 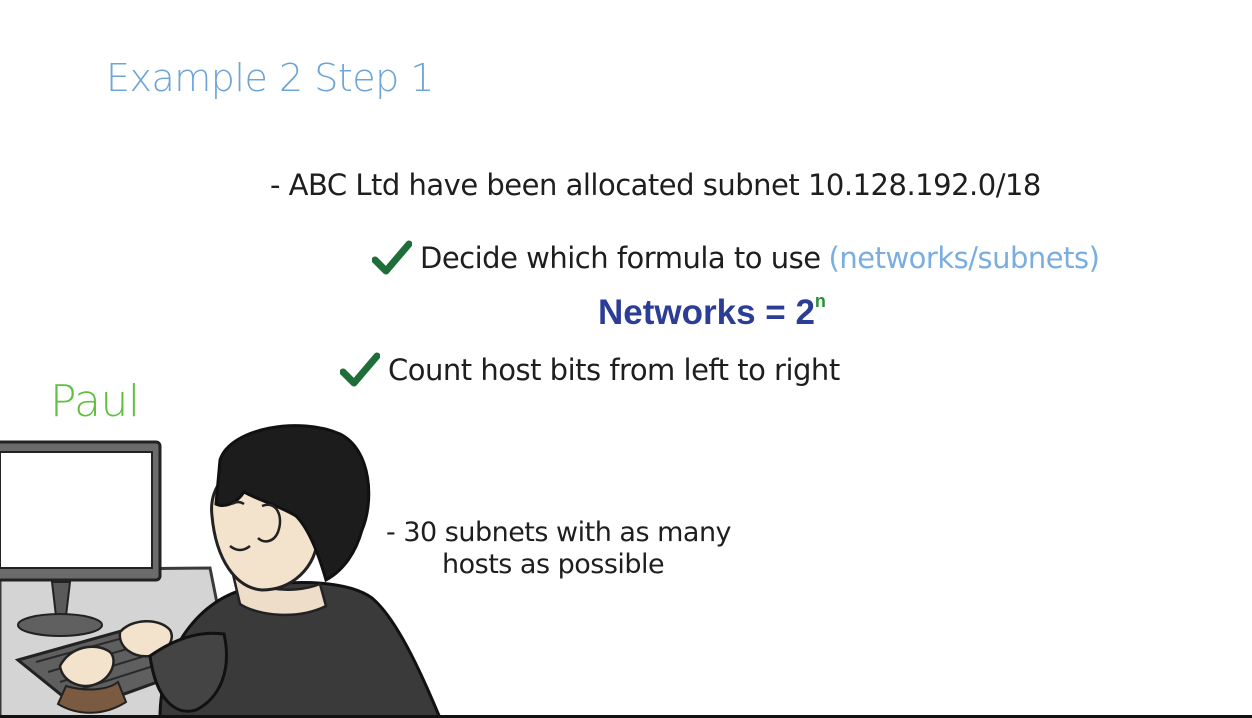 I want to click on formula-hint: (networks/subnets), so click(x=964, y=258).